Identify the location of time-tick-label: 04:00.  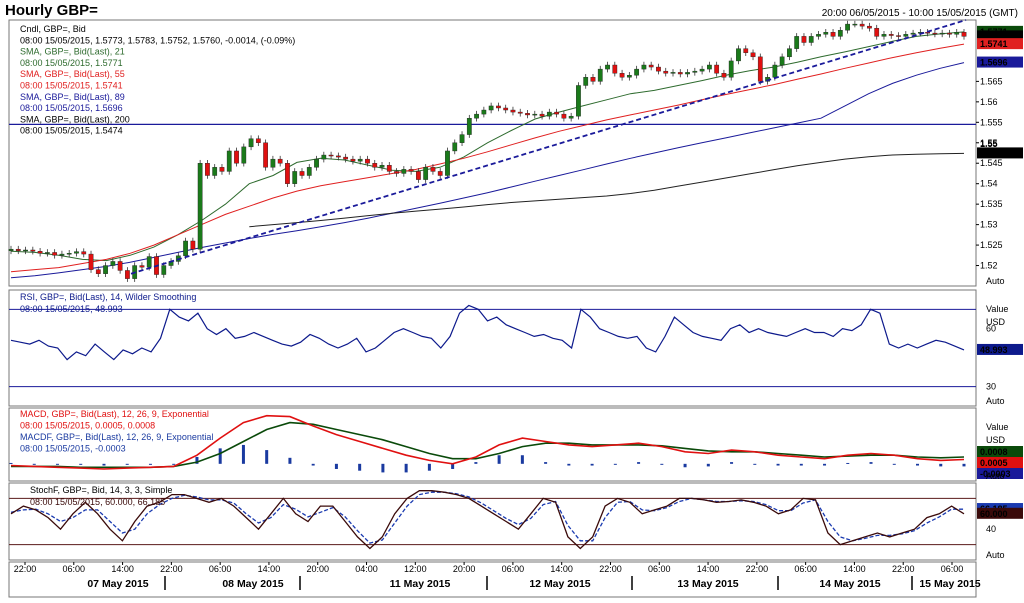
(366, 569).